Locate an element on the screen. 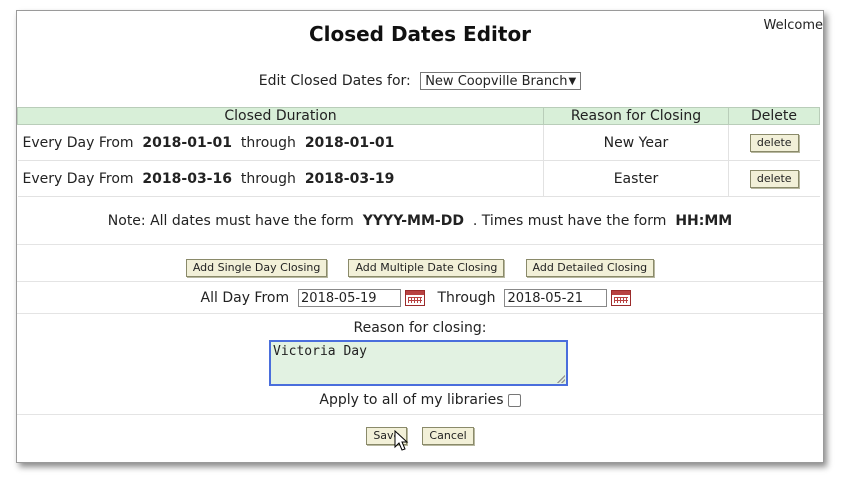 This screenshot has width=841, height=479. duration-end: 2018-03-19 is located at coordinates (349, 178).